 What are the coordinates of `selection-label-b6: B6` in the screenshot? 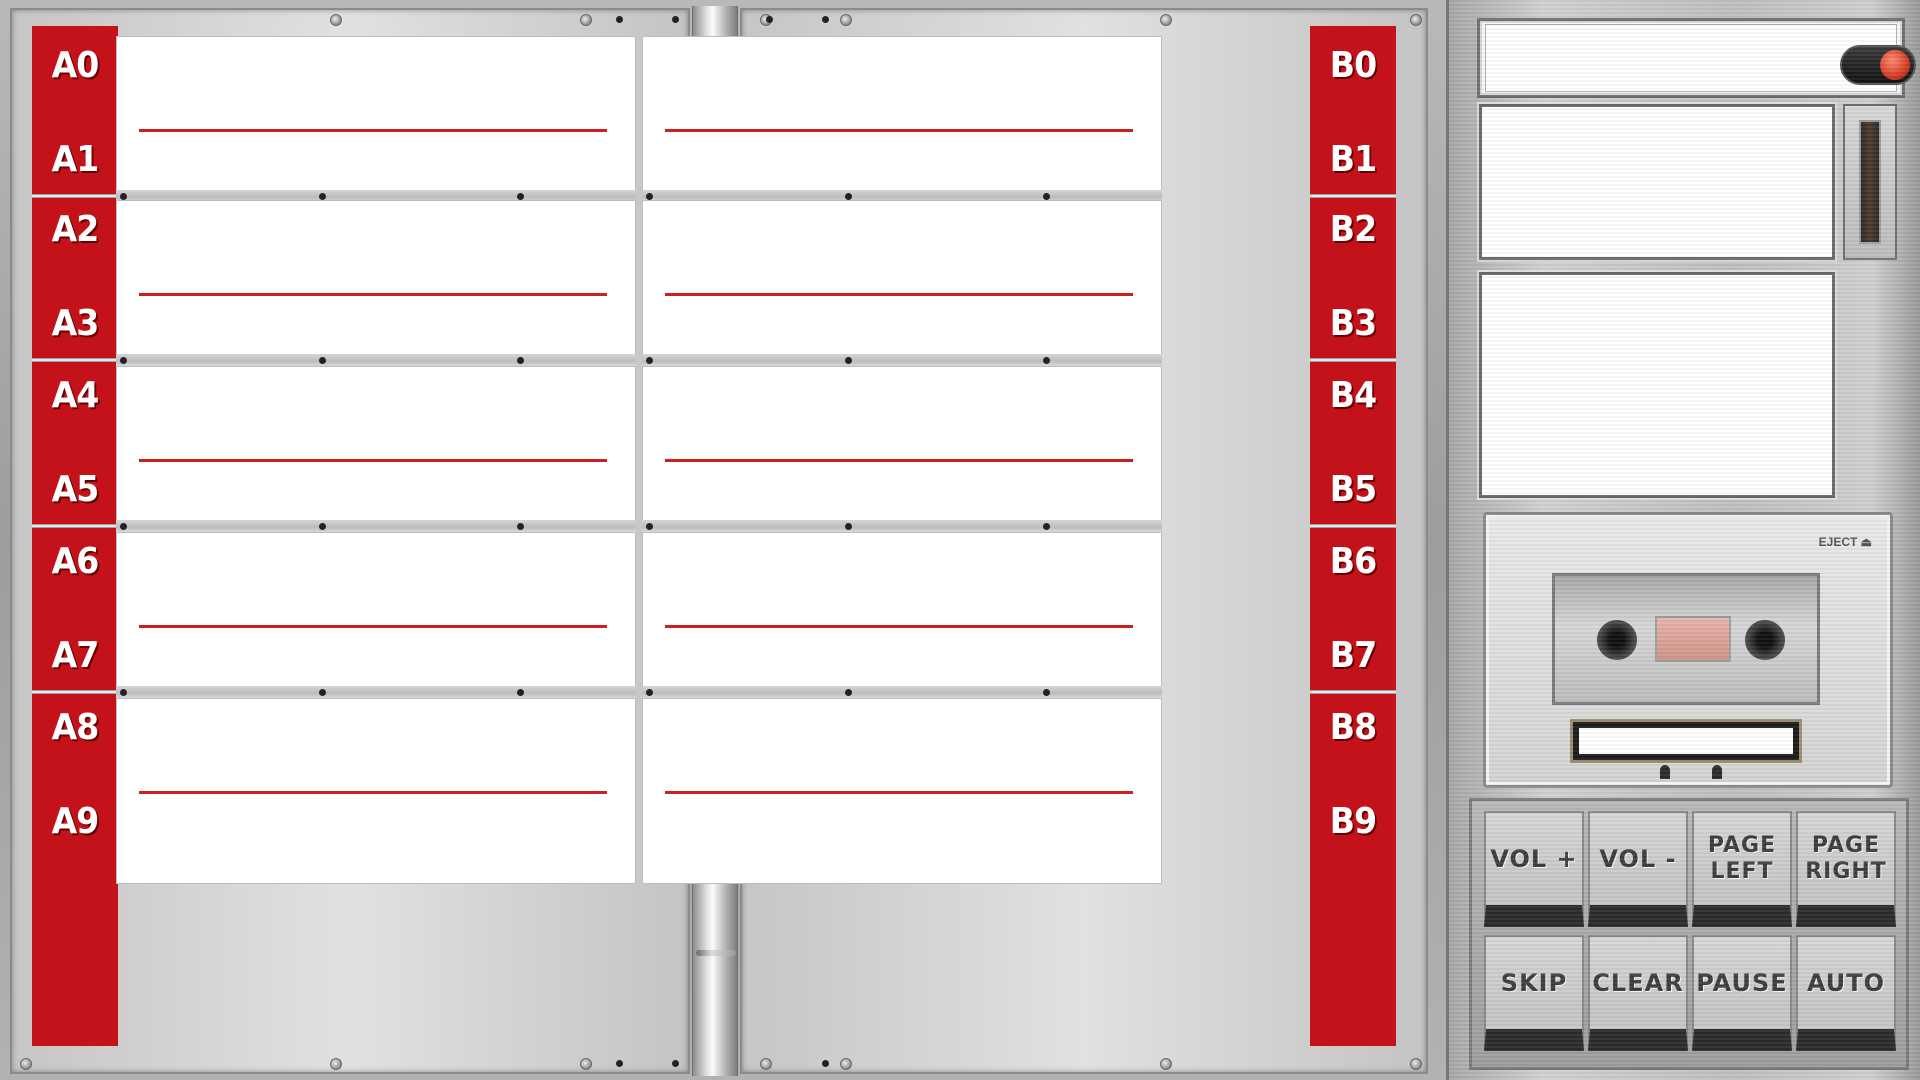 It's located at (1352, 562).